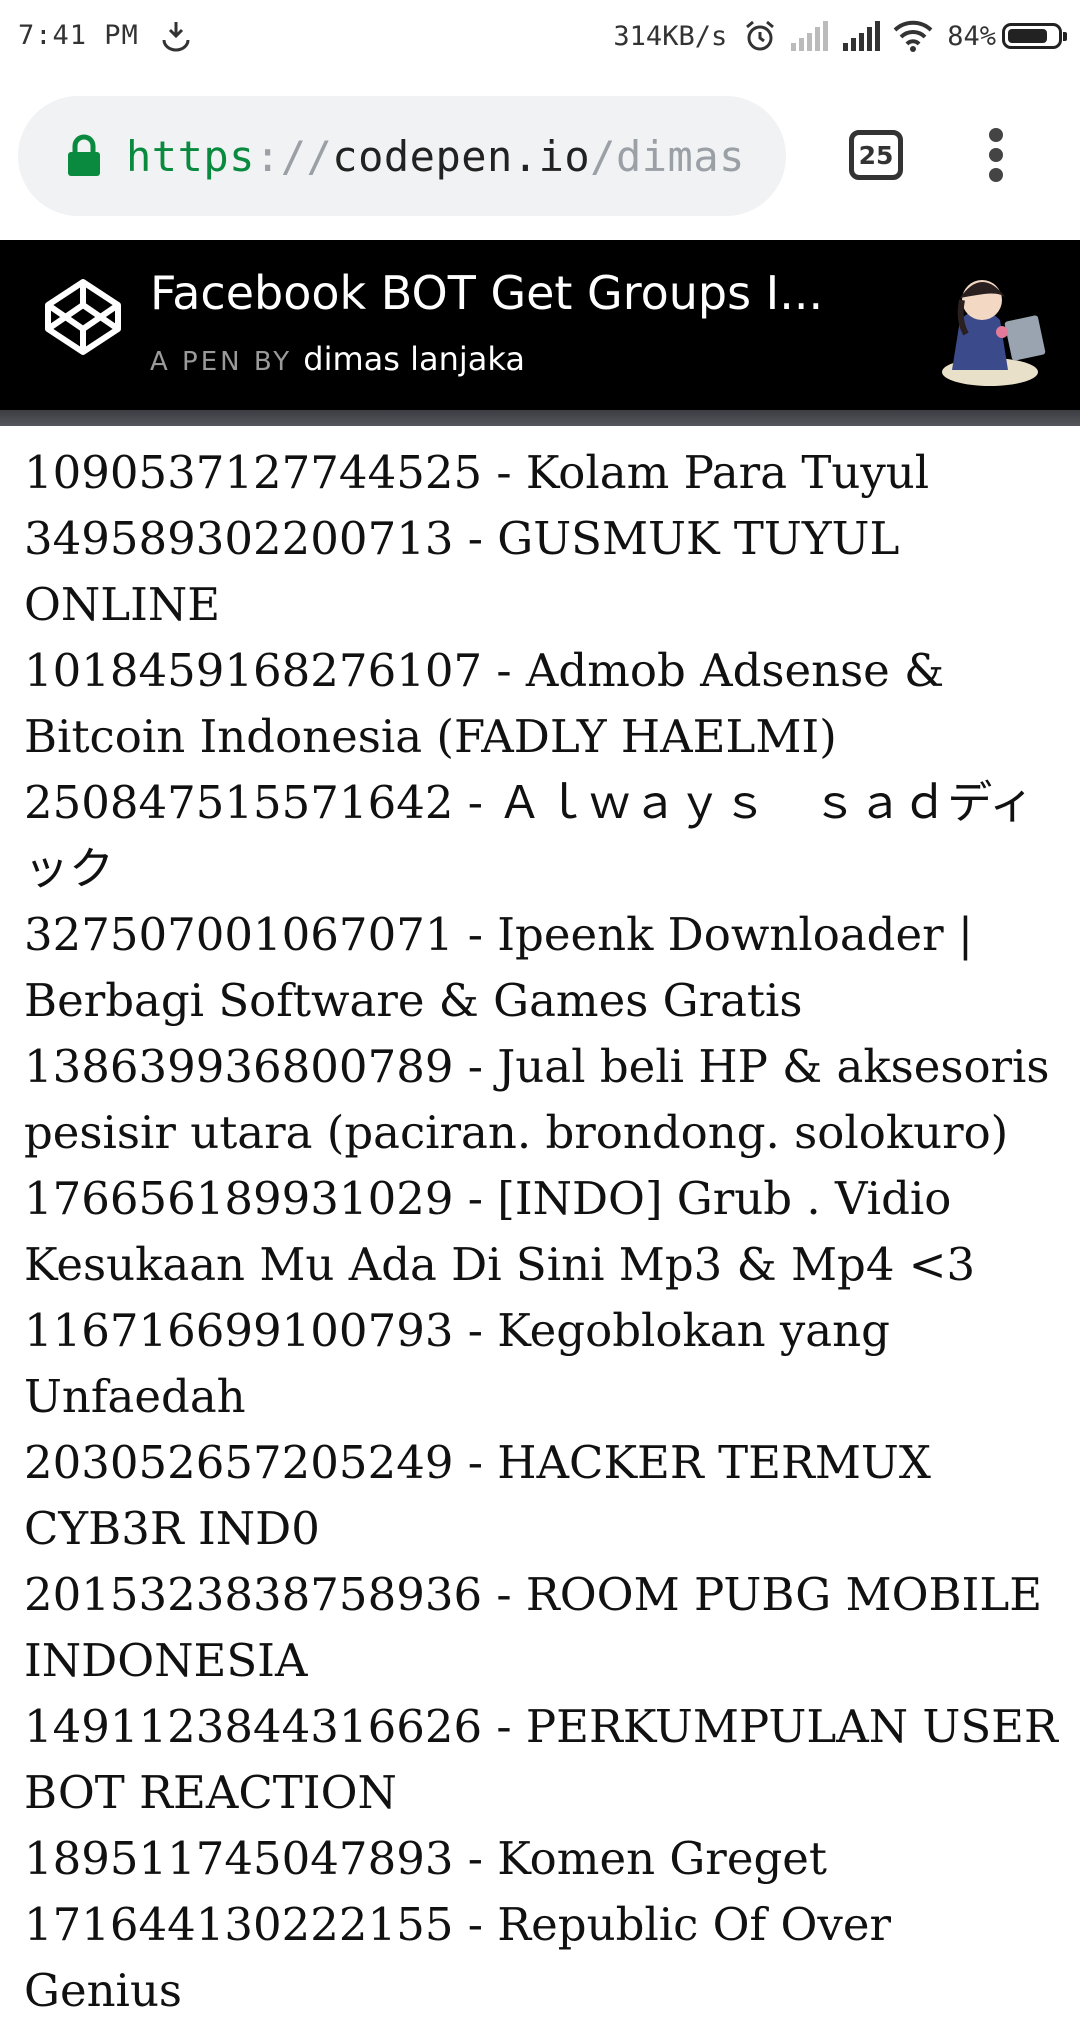 This screenshot has width=1080, height=2024. I want to click on alarm-icon, so click(760, 35).